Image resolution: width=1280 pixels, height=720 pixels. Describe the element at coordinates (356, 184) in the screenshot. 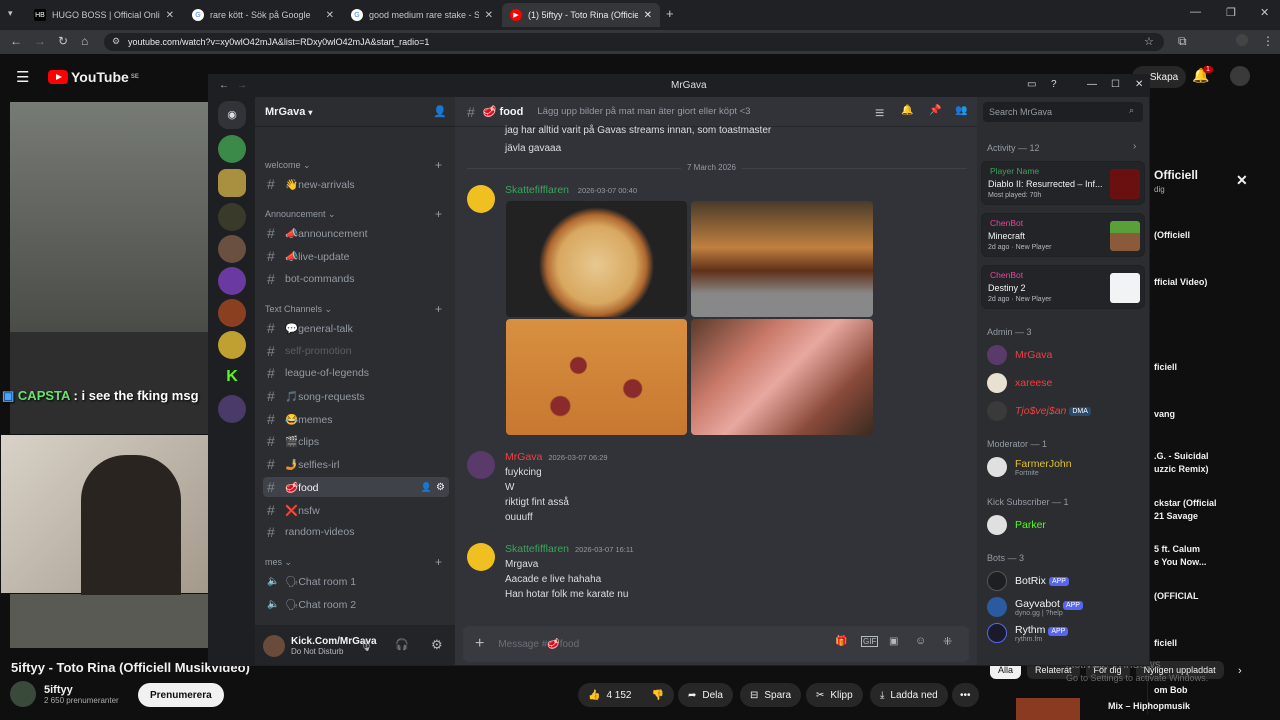

I see `channel-new-arrivals: # 👋new-arrivals` at that location.